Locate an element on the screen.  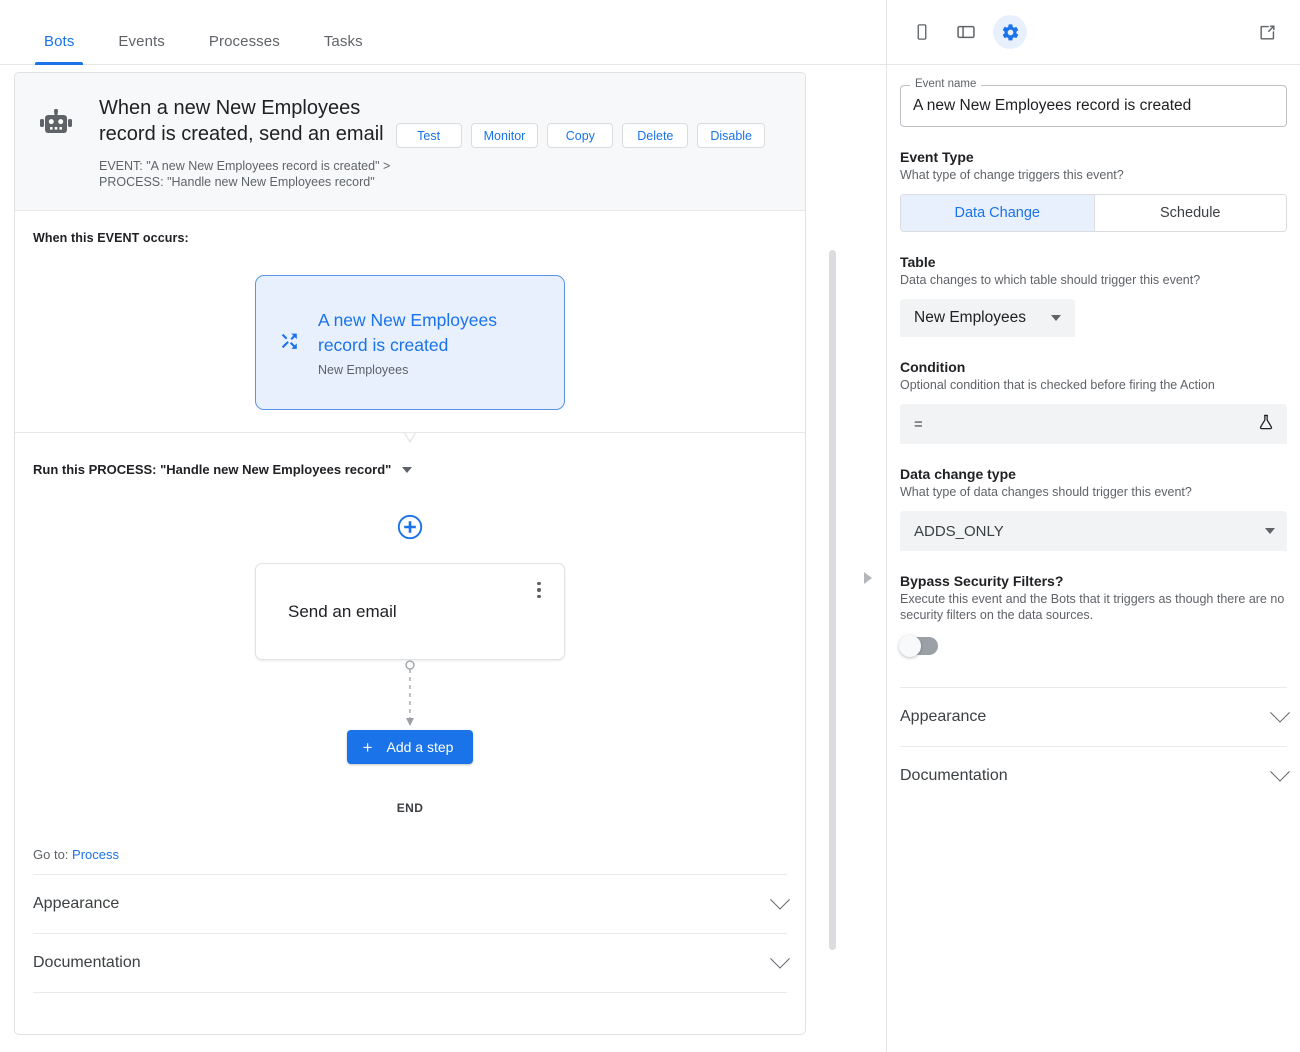
shuffle-icon is located at coordinates (295, 342).